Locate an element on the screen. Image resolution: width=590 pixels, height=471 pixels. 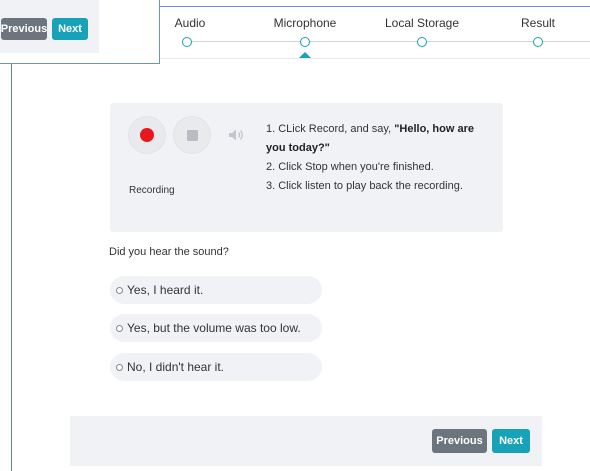
stop-icon is located at coordinates (192, 135).